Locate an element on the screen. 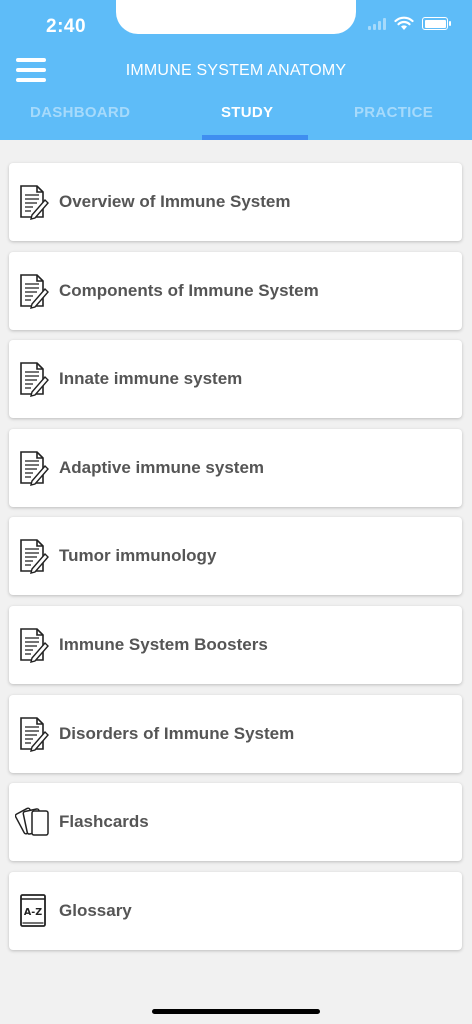 This screenshot has height=1024, width=472. list-item-adaptive: Adaptive immune system is located at coordinates (235, 467).